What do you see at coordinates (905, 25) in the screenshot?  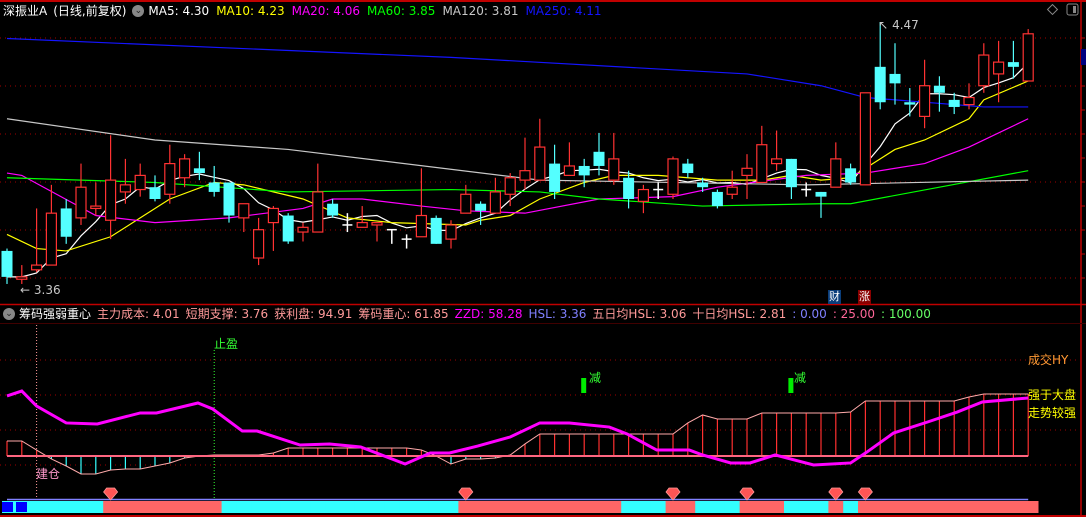 I see `high-price-value: 4.47` at bounding box center [905, 25].